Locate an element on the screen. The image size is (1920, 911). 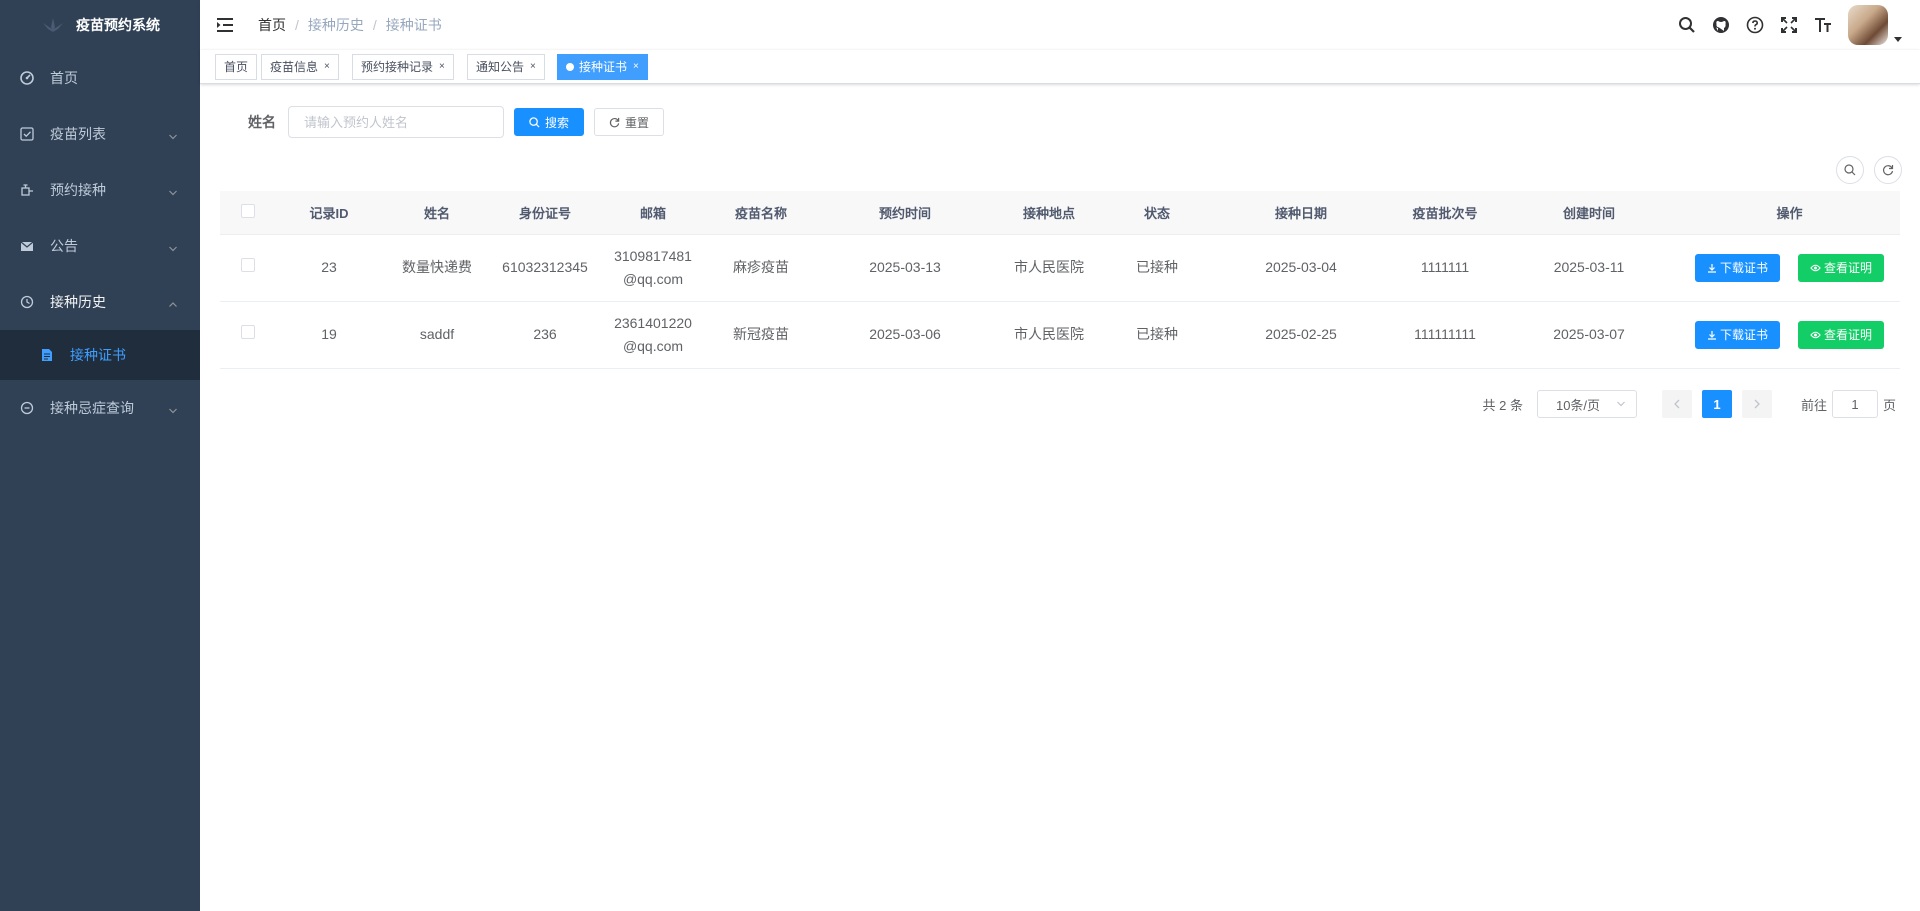
sidebar-item-label: 接种证书 is located at coordinates (98, 355).